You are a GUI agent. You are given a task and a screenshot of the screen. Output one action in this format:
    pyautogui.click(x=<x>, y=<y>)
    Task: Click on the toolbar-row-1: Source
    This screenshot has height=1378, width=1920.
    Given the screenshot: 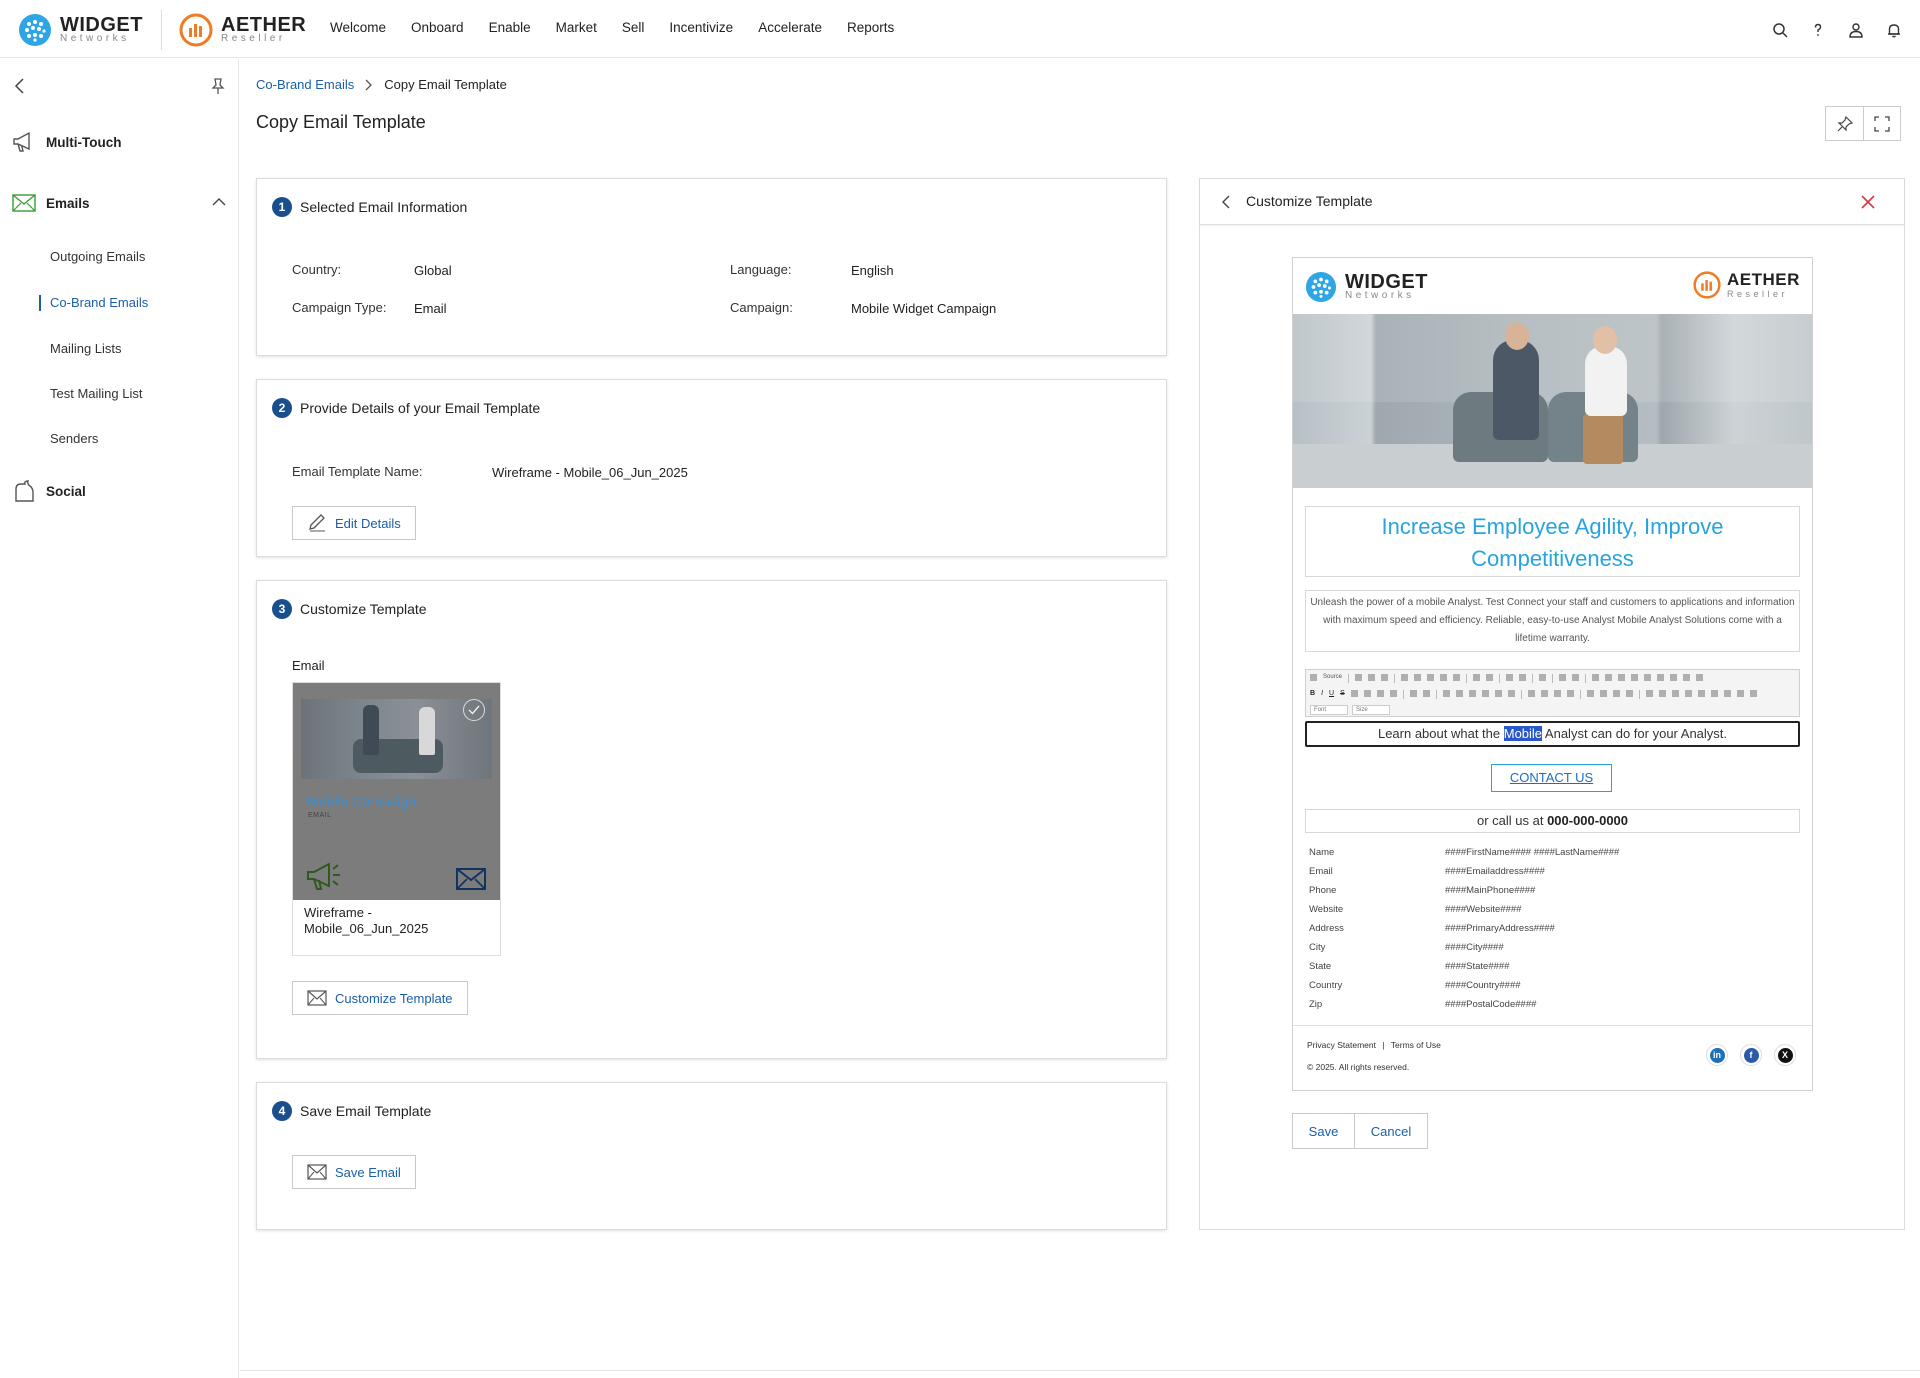 What is the action you would take?
    pyautogui.click(x=1509, y=678)
    